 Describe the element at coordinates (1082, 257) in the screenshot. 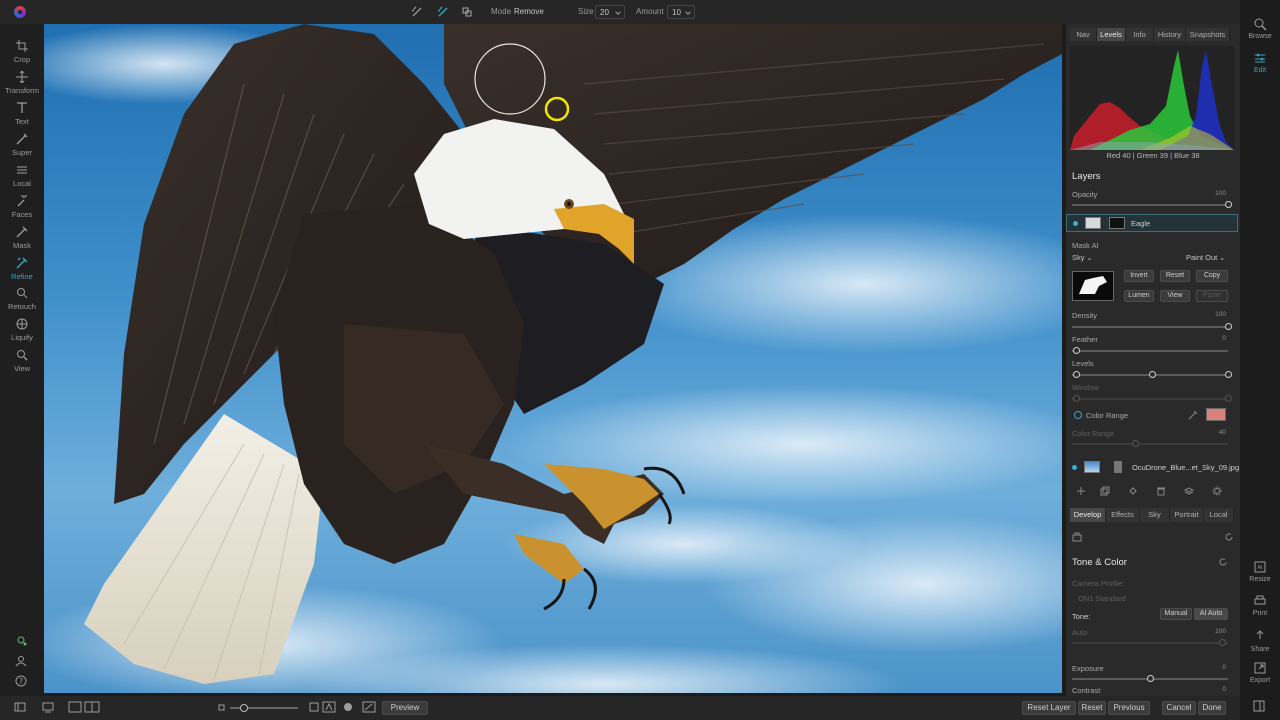

I see `mask-subject-select: Sky` at that location.